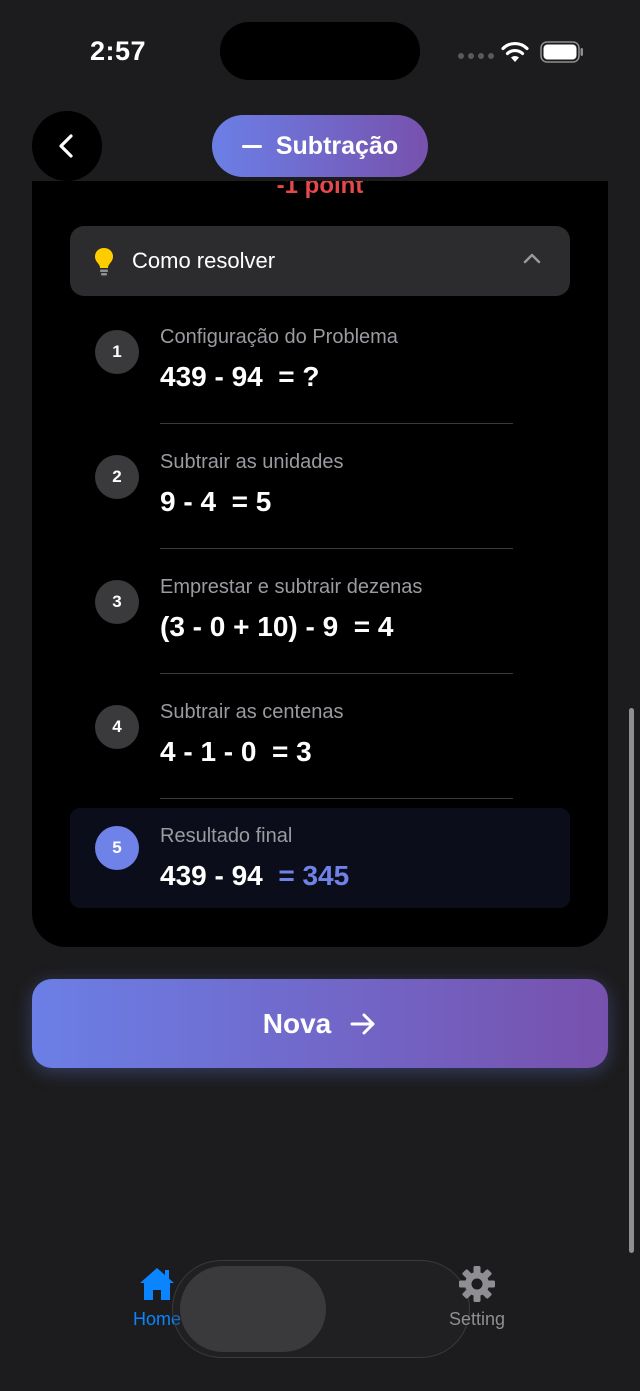 Image resolution: width=640 pixels, height=1391 pixels. Describe the element at coordinates (219, 875) in the screenshot. I see `final-expression-left: 439 - 94` at that location.